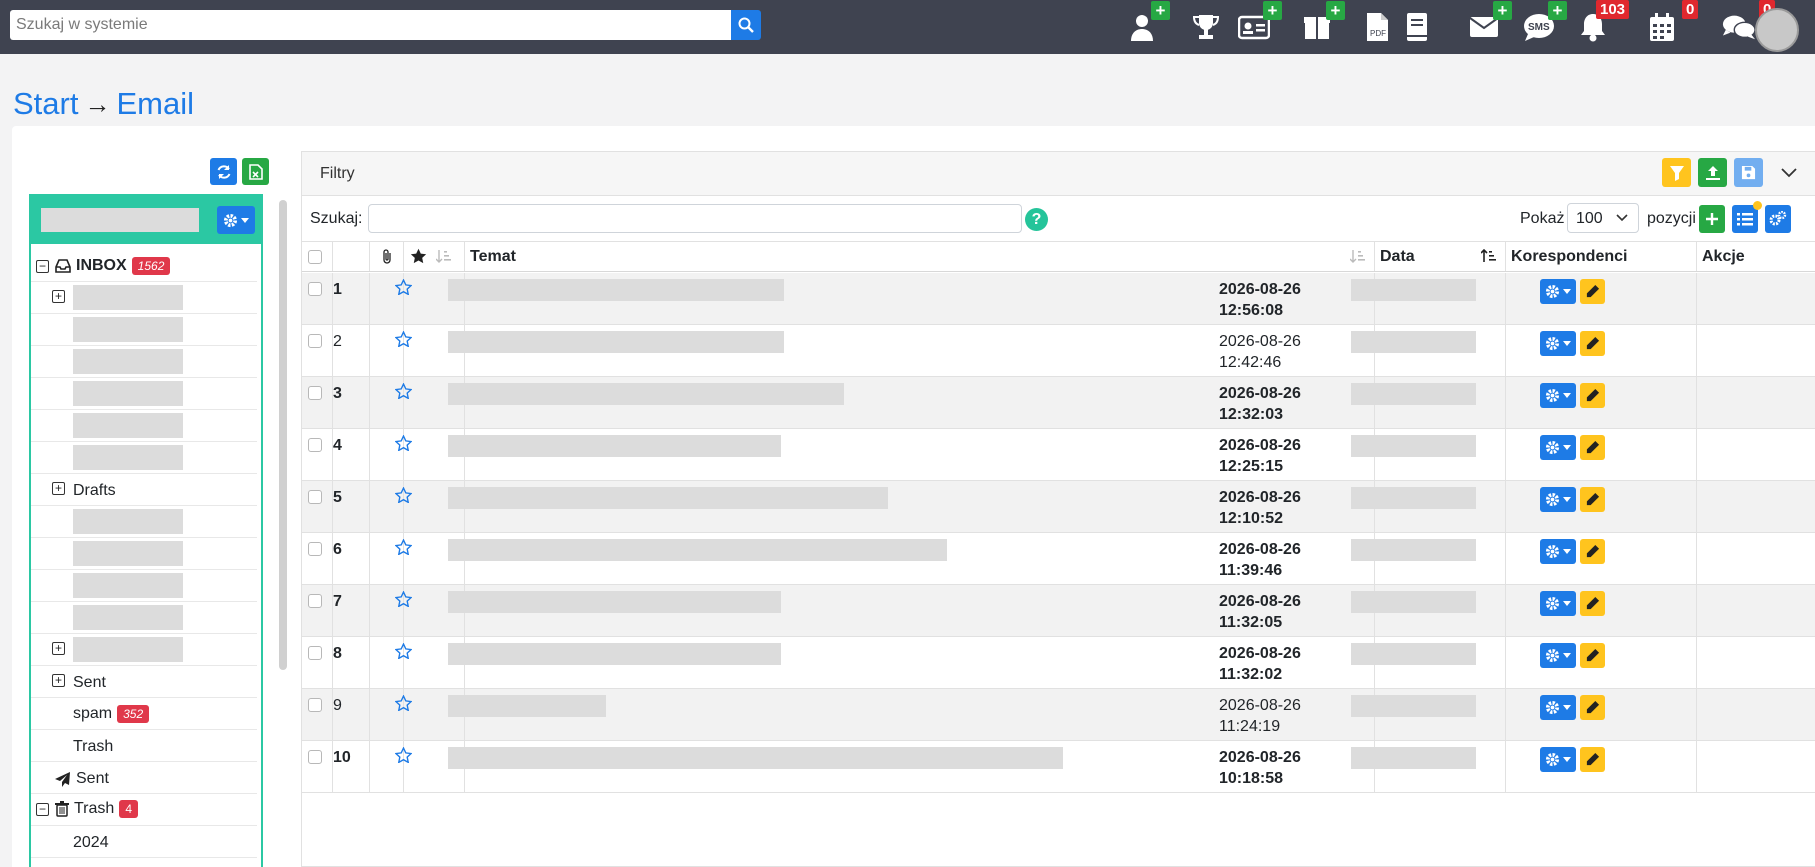 The width and height of the screenshot is (1815, 867). What do you see at coordinates (1489, 256) in the screenshot?
I see `sort-ascending-icon` at bounding box center [1489, 256].